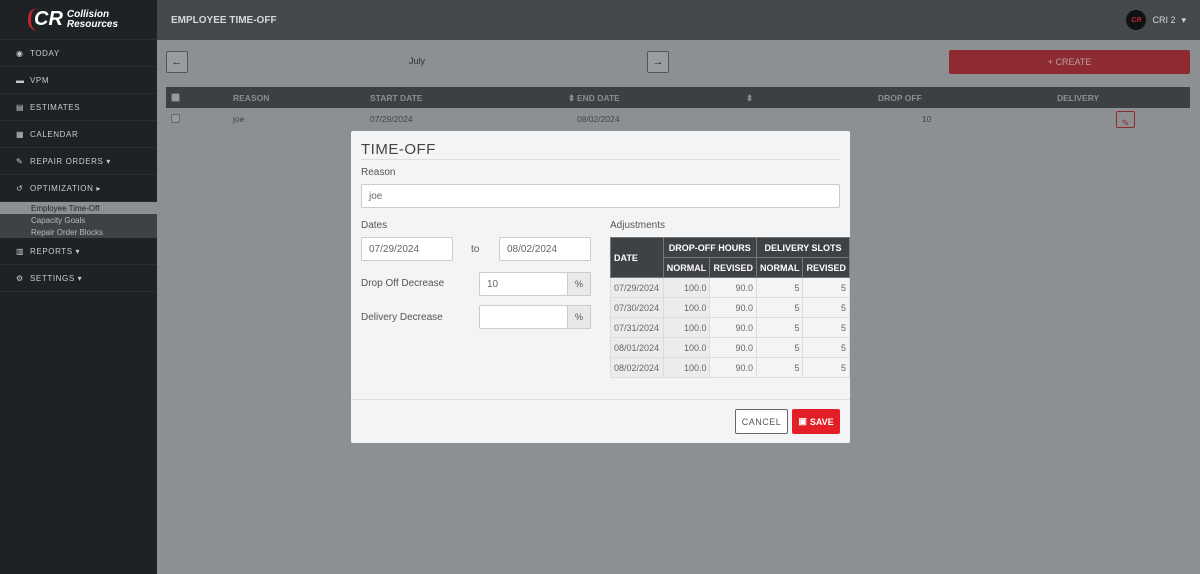  What do you see at coordinates (1125, 123) in the screenshot?
I see `pencil-icon: ✎` at bounding box center [1125, 123].